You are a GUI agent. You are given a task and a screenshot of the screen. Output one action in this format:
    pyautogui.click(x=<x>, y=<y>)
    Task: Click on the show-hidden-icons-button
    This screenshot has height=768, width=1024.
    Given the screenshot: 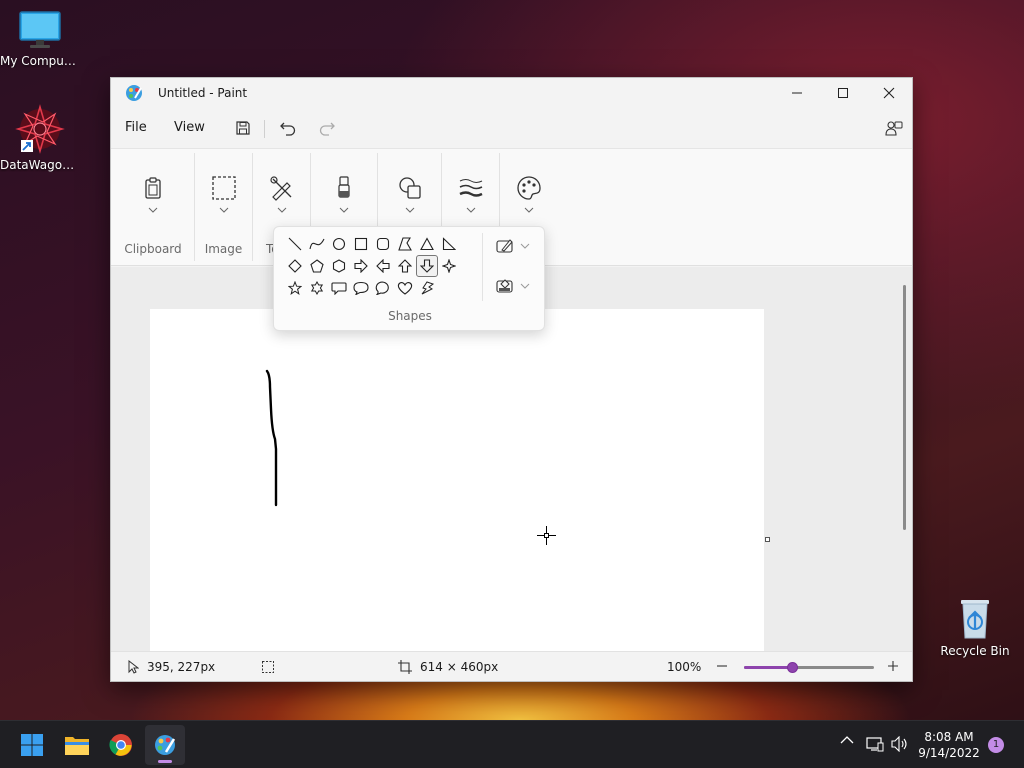 What is the action you would take?
    pyautogui.click(x=847, y=740)
    